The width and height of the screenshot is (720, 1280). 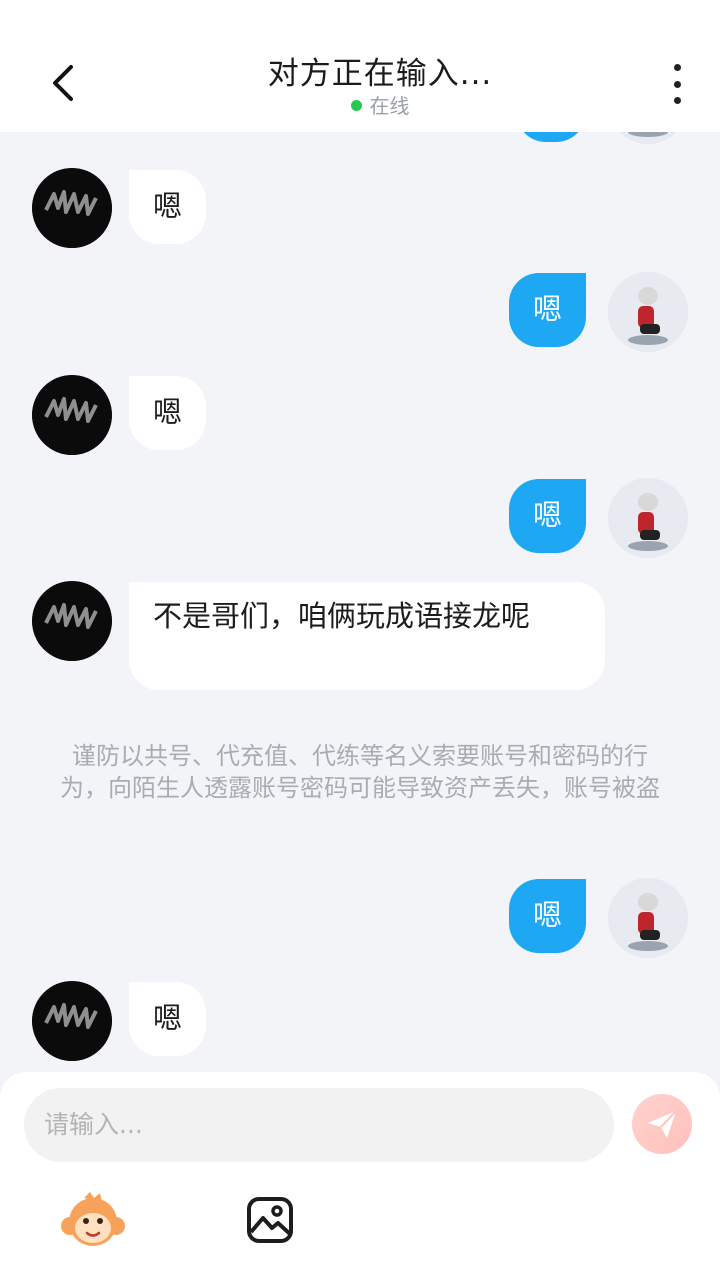 I want to click on emoji-button, so click(x=93, y=1220).